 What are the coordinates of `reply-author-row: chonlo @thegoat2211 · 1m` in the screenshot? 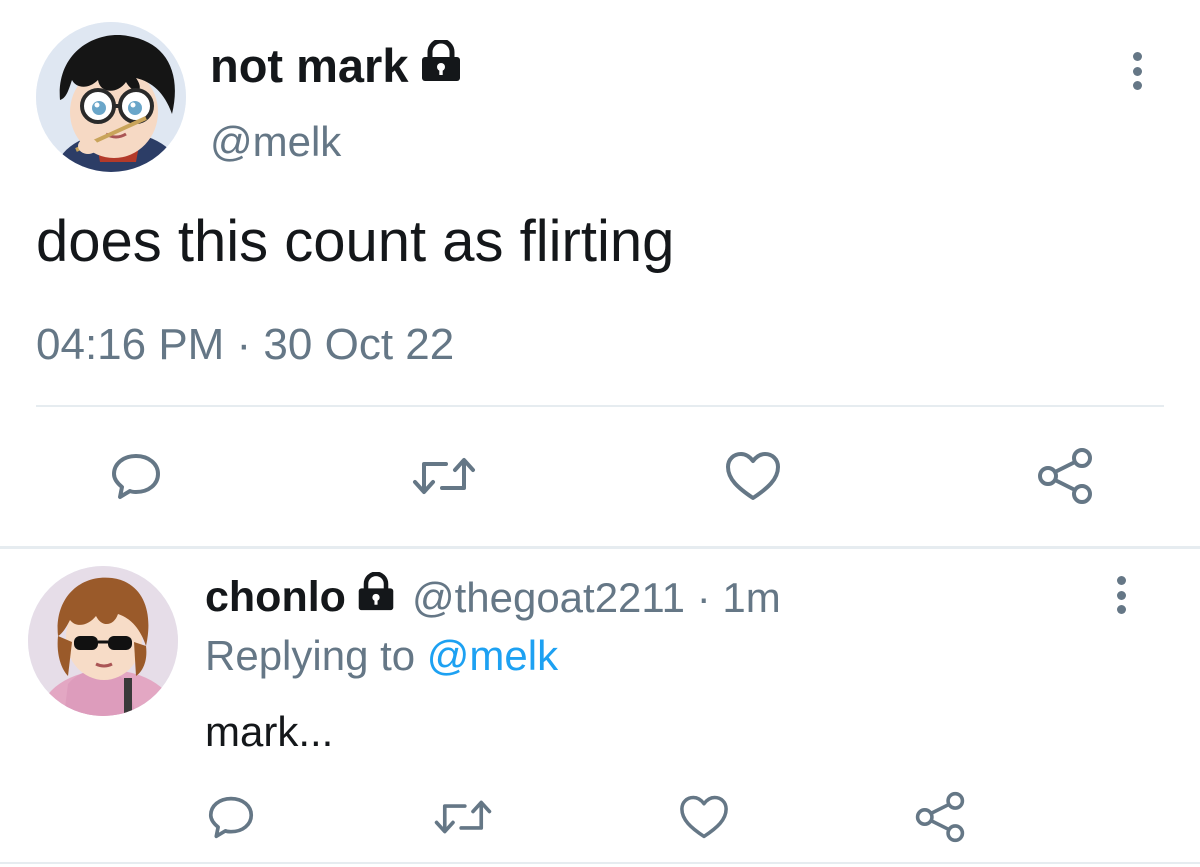 It's located at (493, 597).